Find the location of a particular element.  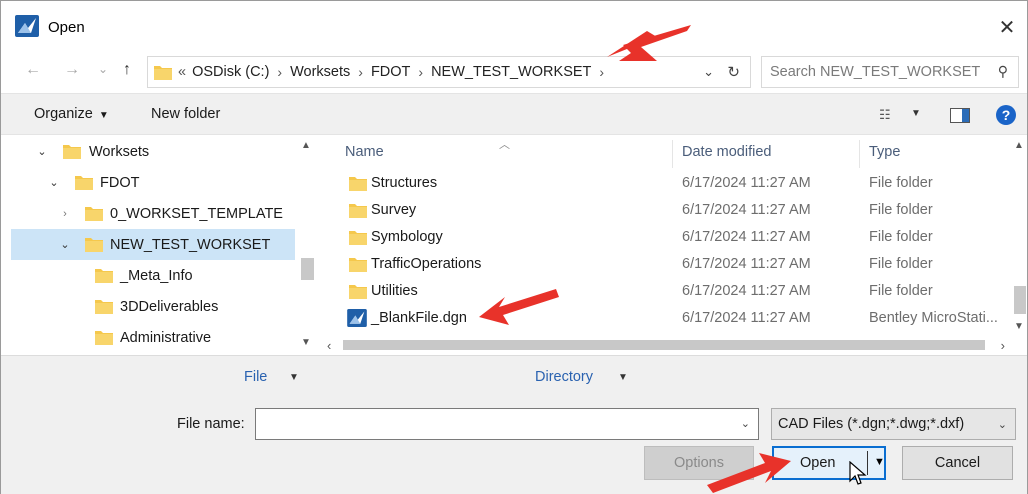

breadcrumb-worksets: Worksets is located at coordinates (320, 72).